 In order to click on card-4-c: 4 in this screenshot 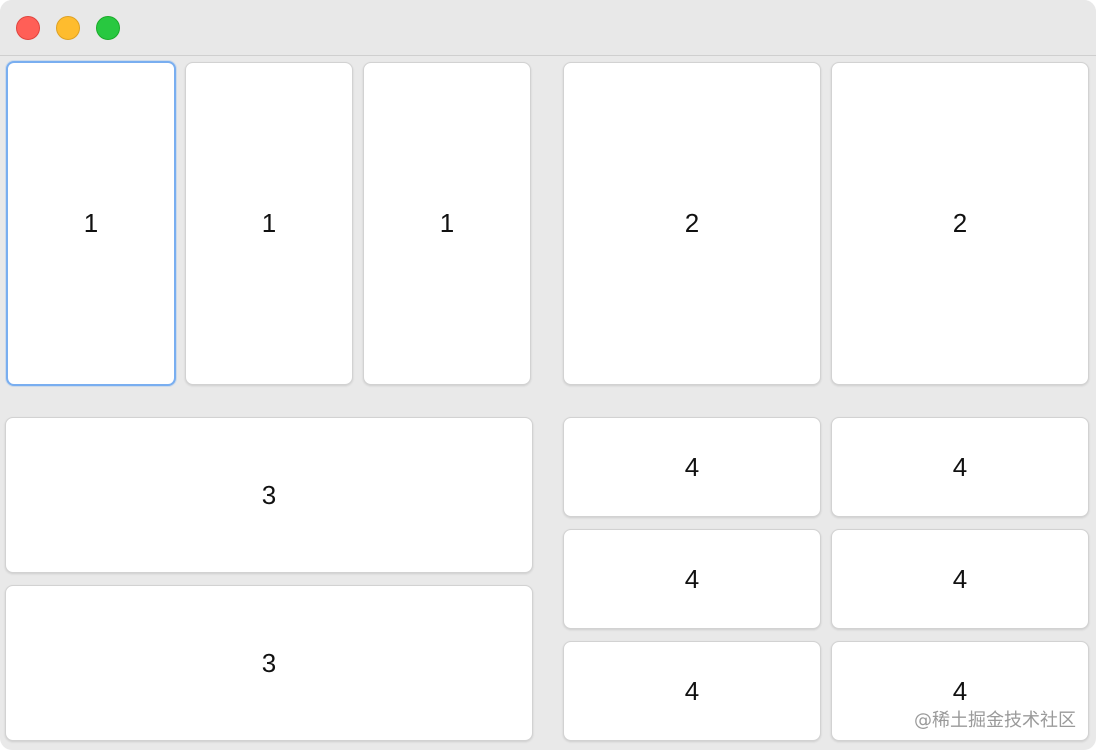, I will do `click(692, 579)`.